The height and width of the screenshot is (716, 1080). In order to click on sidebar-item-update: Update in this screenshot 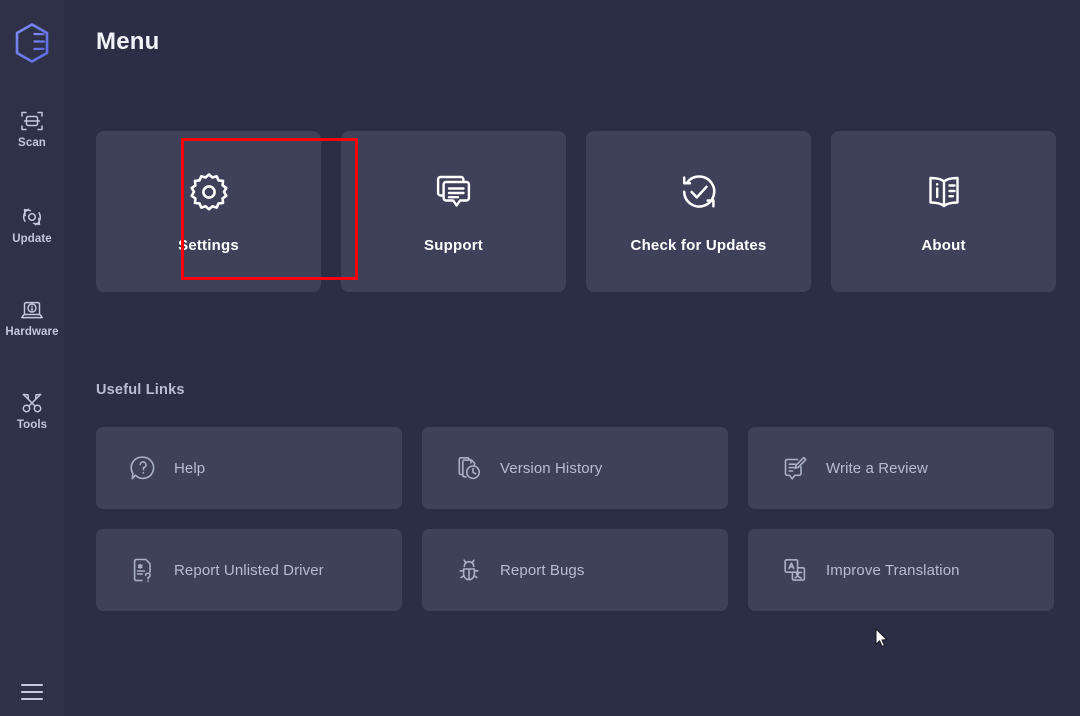, I will do `click(32, 224)`.